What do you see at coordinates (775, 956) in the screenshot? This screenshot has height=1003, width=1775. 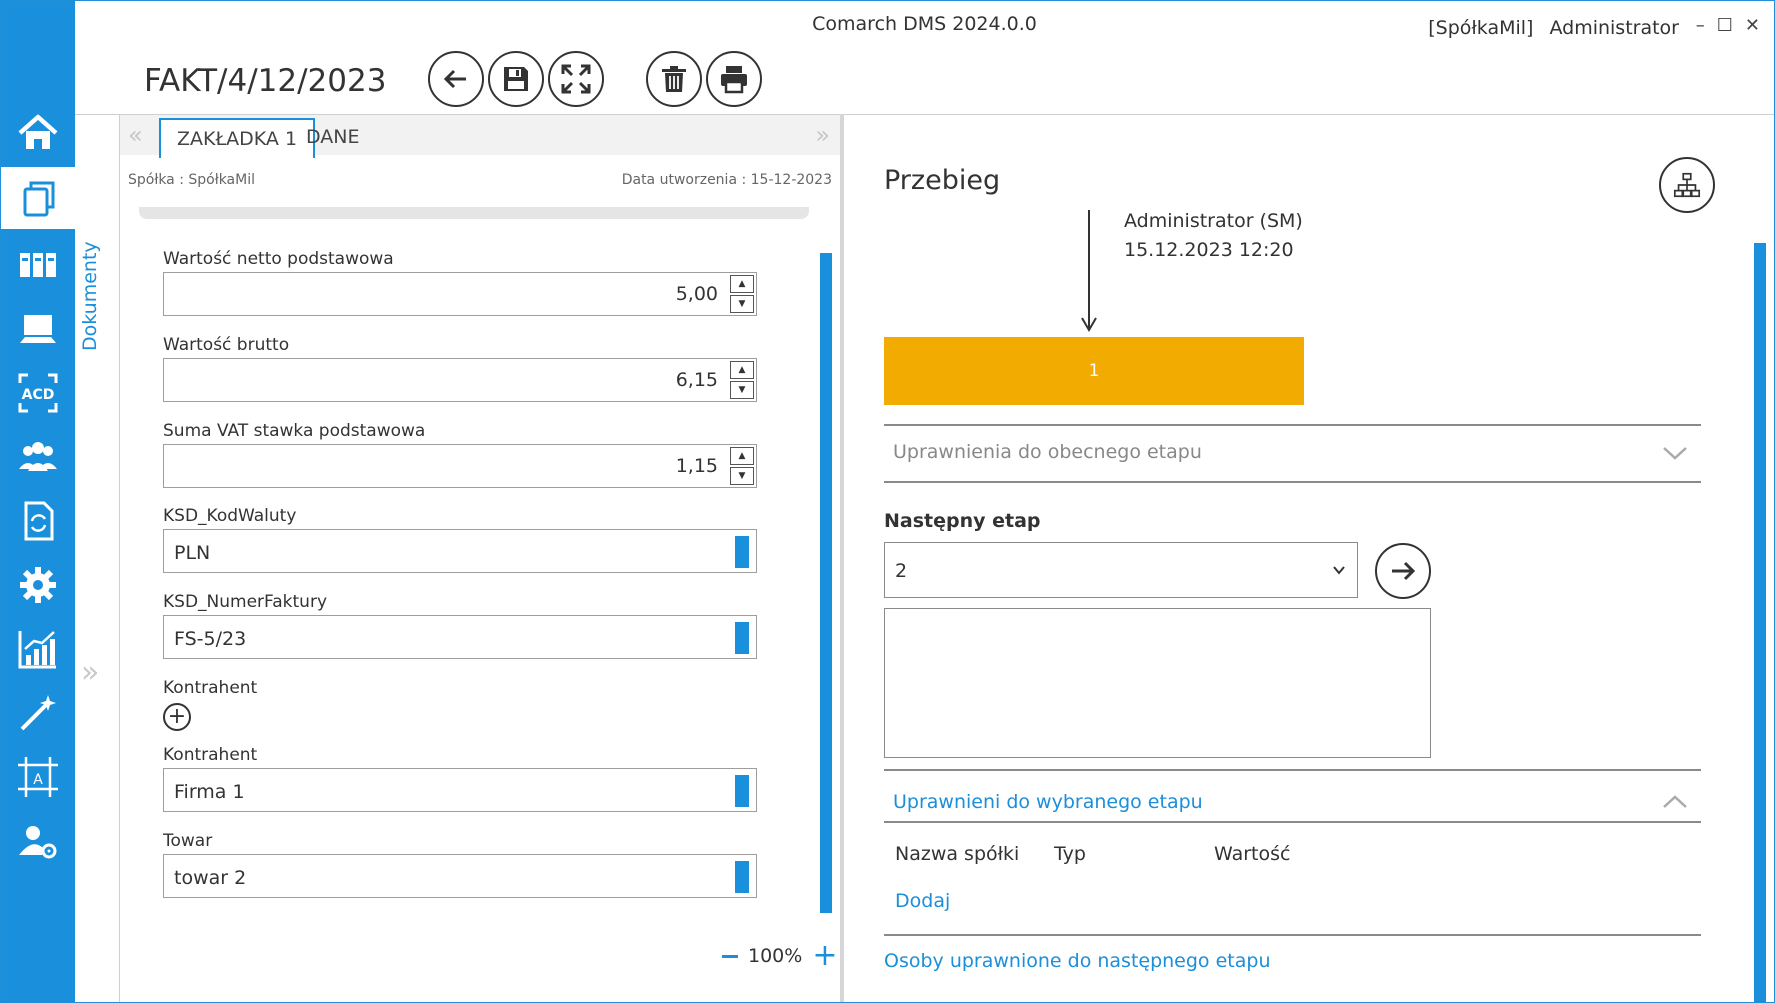 I see `zoom-level: 100%` at bounding box center [775, 956].